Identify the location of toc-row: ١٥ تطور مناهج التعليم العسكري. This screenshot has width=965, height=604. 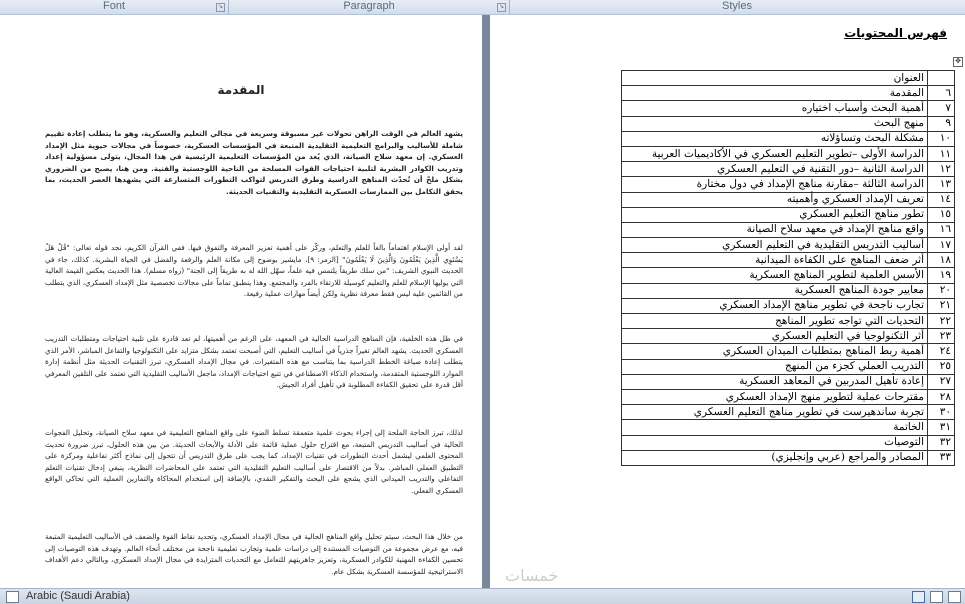
(788, 214).